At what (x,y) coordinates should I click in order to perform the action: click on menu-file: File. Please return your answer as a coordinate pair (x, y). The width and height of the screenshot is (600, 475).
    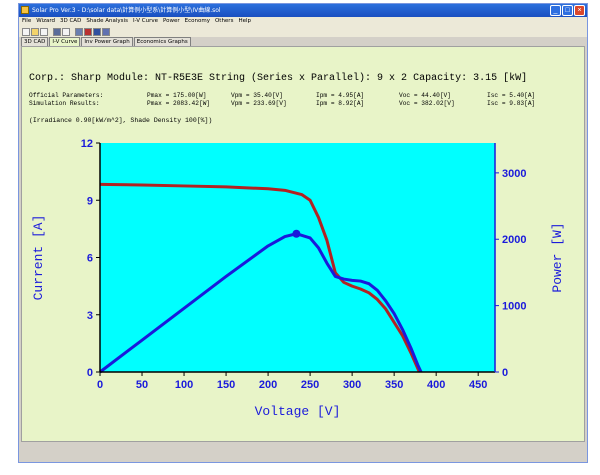
    Looking at the image, I should click on (26, 21).